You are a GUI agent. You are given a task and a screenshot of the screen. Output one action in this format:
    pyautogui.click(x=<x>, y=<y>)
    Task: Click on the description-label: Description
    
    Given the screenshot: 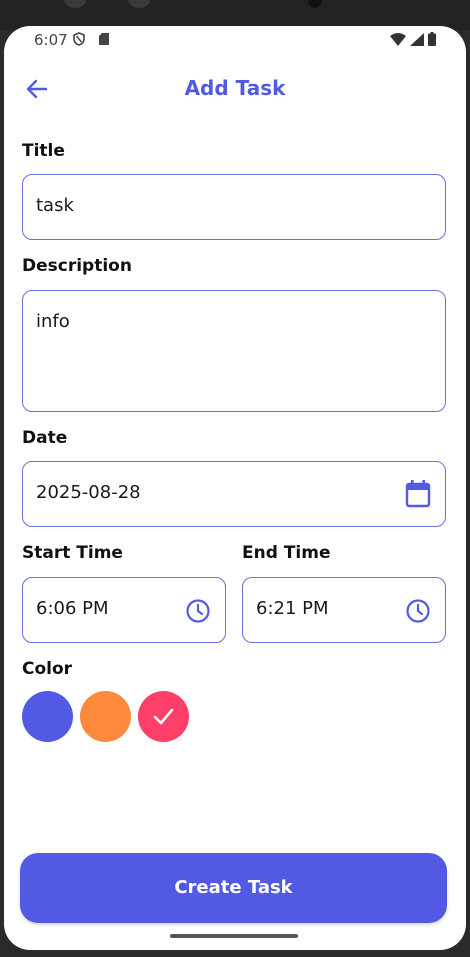 What is the action you would take?
    pyautogui.click(x=77, y=266)
    